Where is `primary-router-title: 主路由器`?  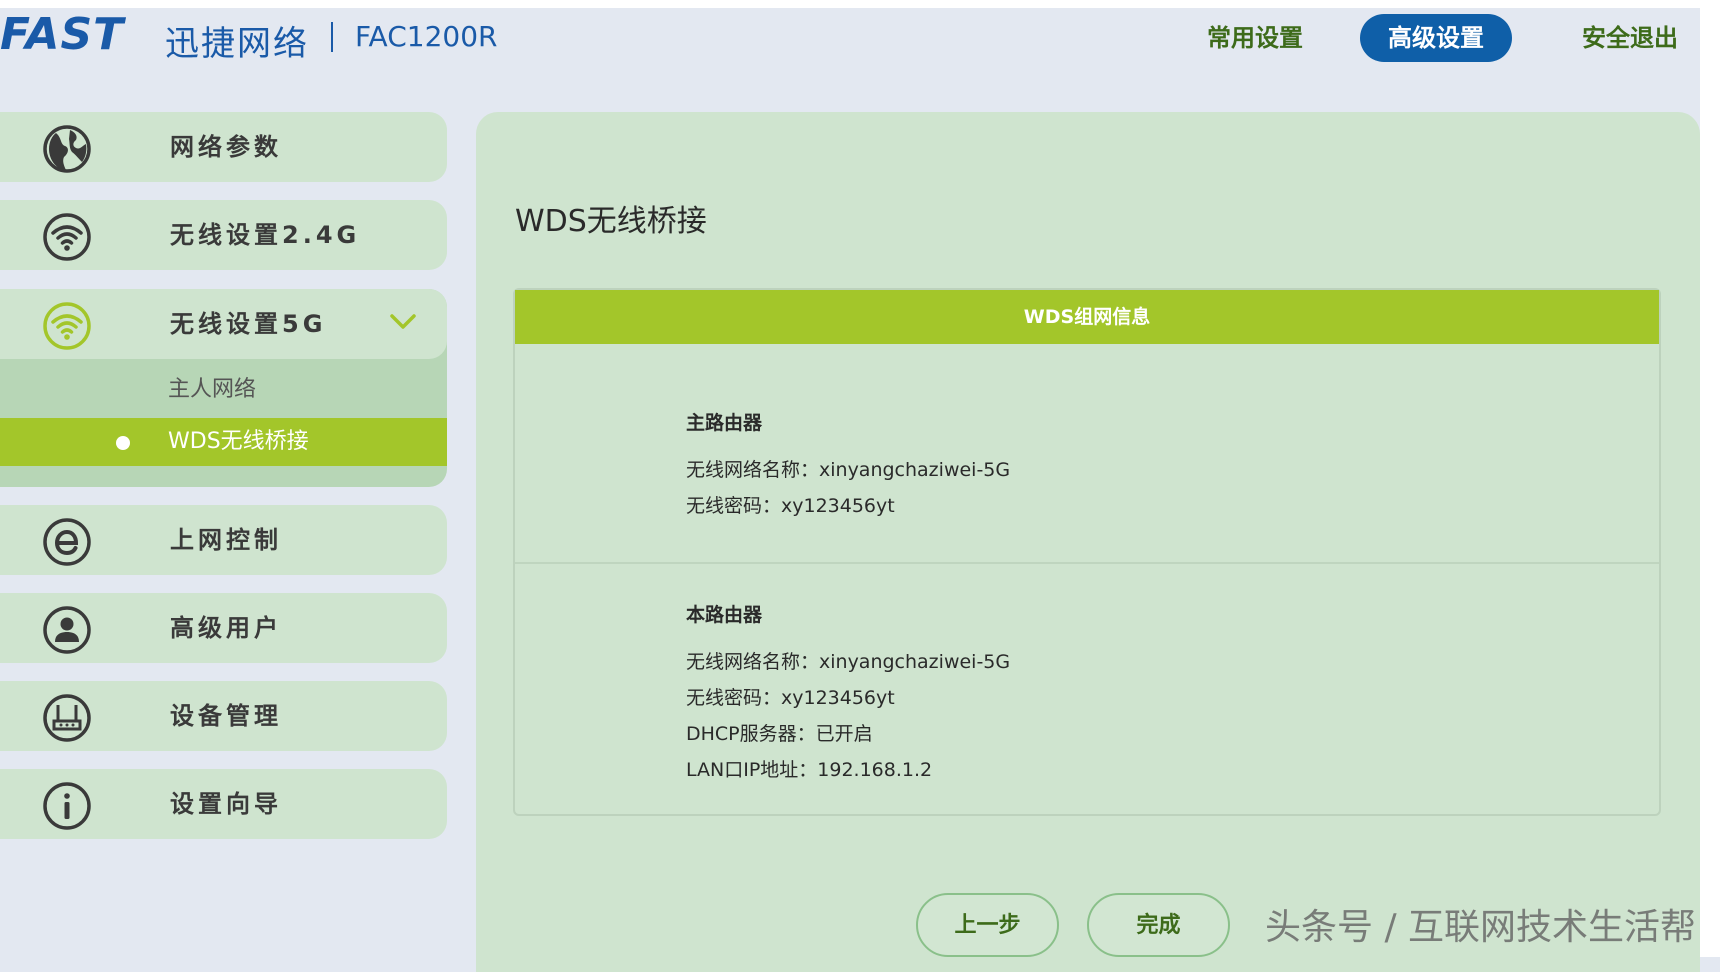 primary-router-title: 主路由器 is located at coordinates (724, 423).